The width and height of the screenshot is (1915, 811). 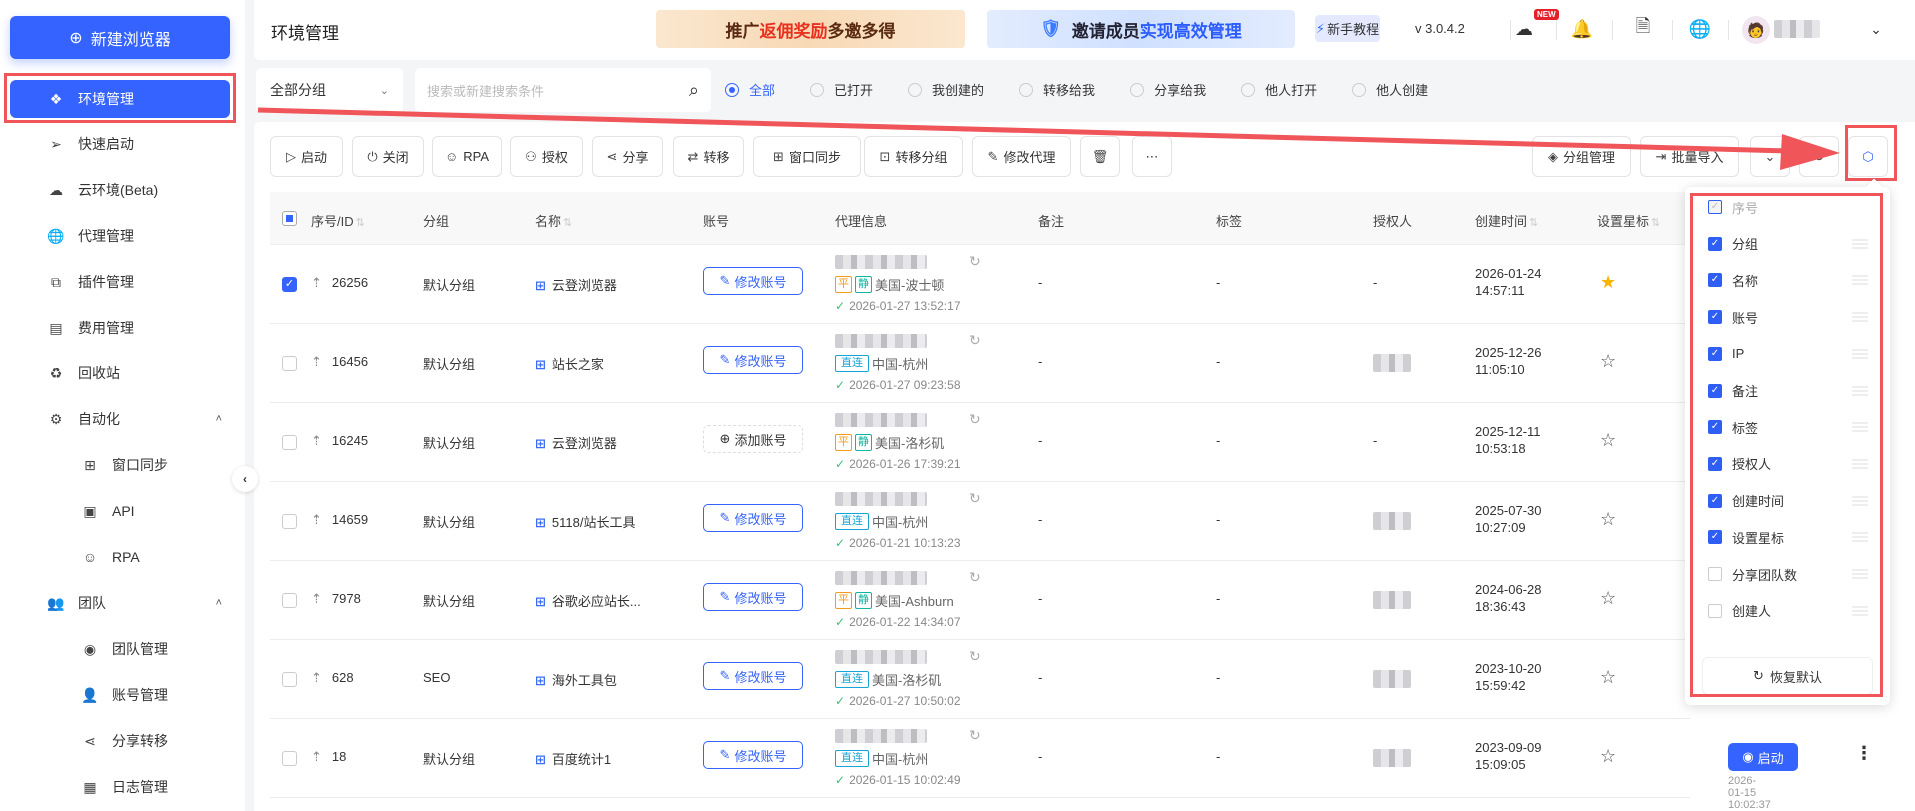 I want to click on search-icon: ⌕, so click(x=694, y=90).